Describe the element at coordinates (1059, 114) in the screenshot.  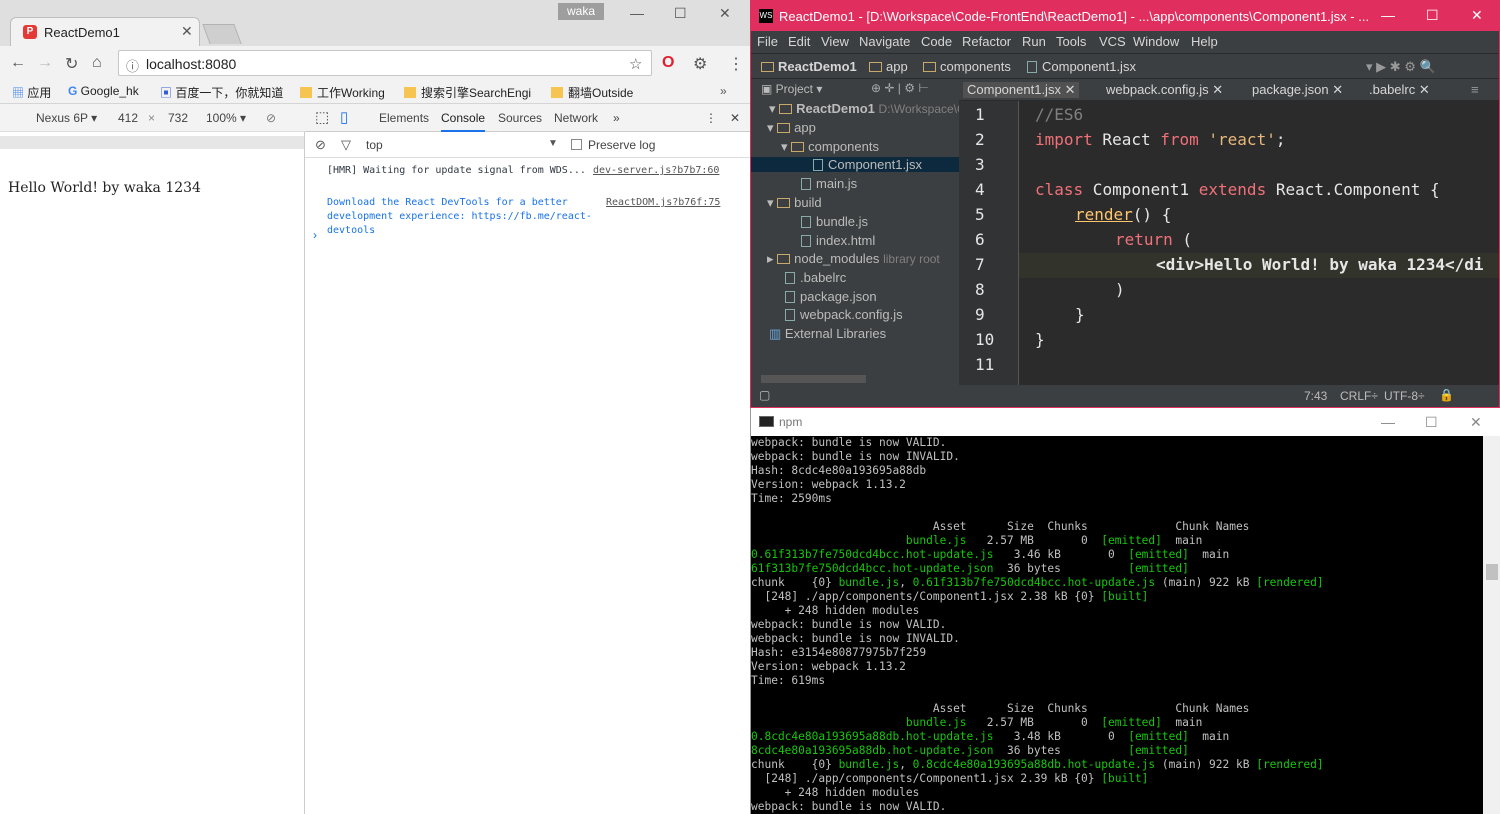
I see `code-line: //ES6` at that location.